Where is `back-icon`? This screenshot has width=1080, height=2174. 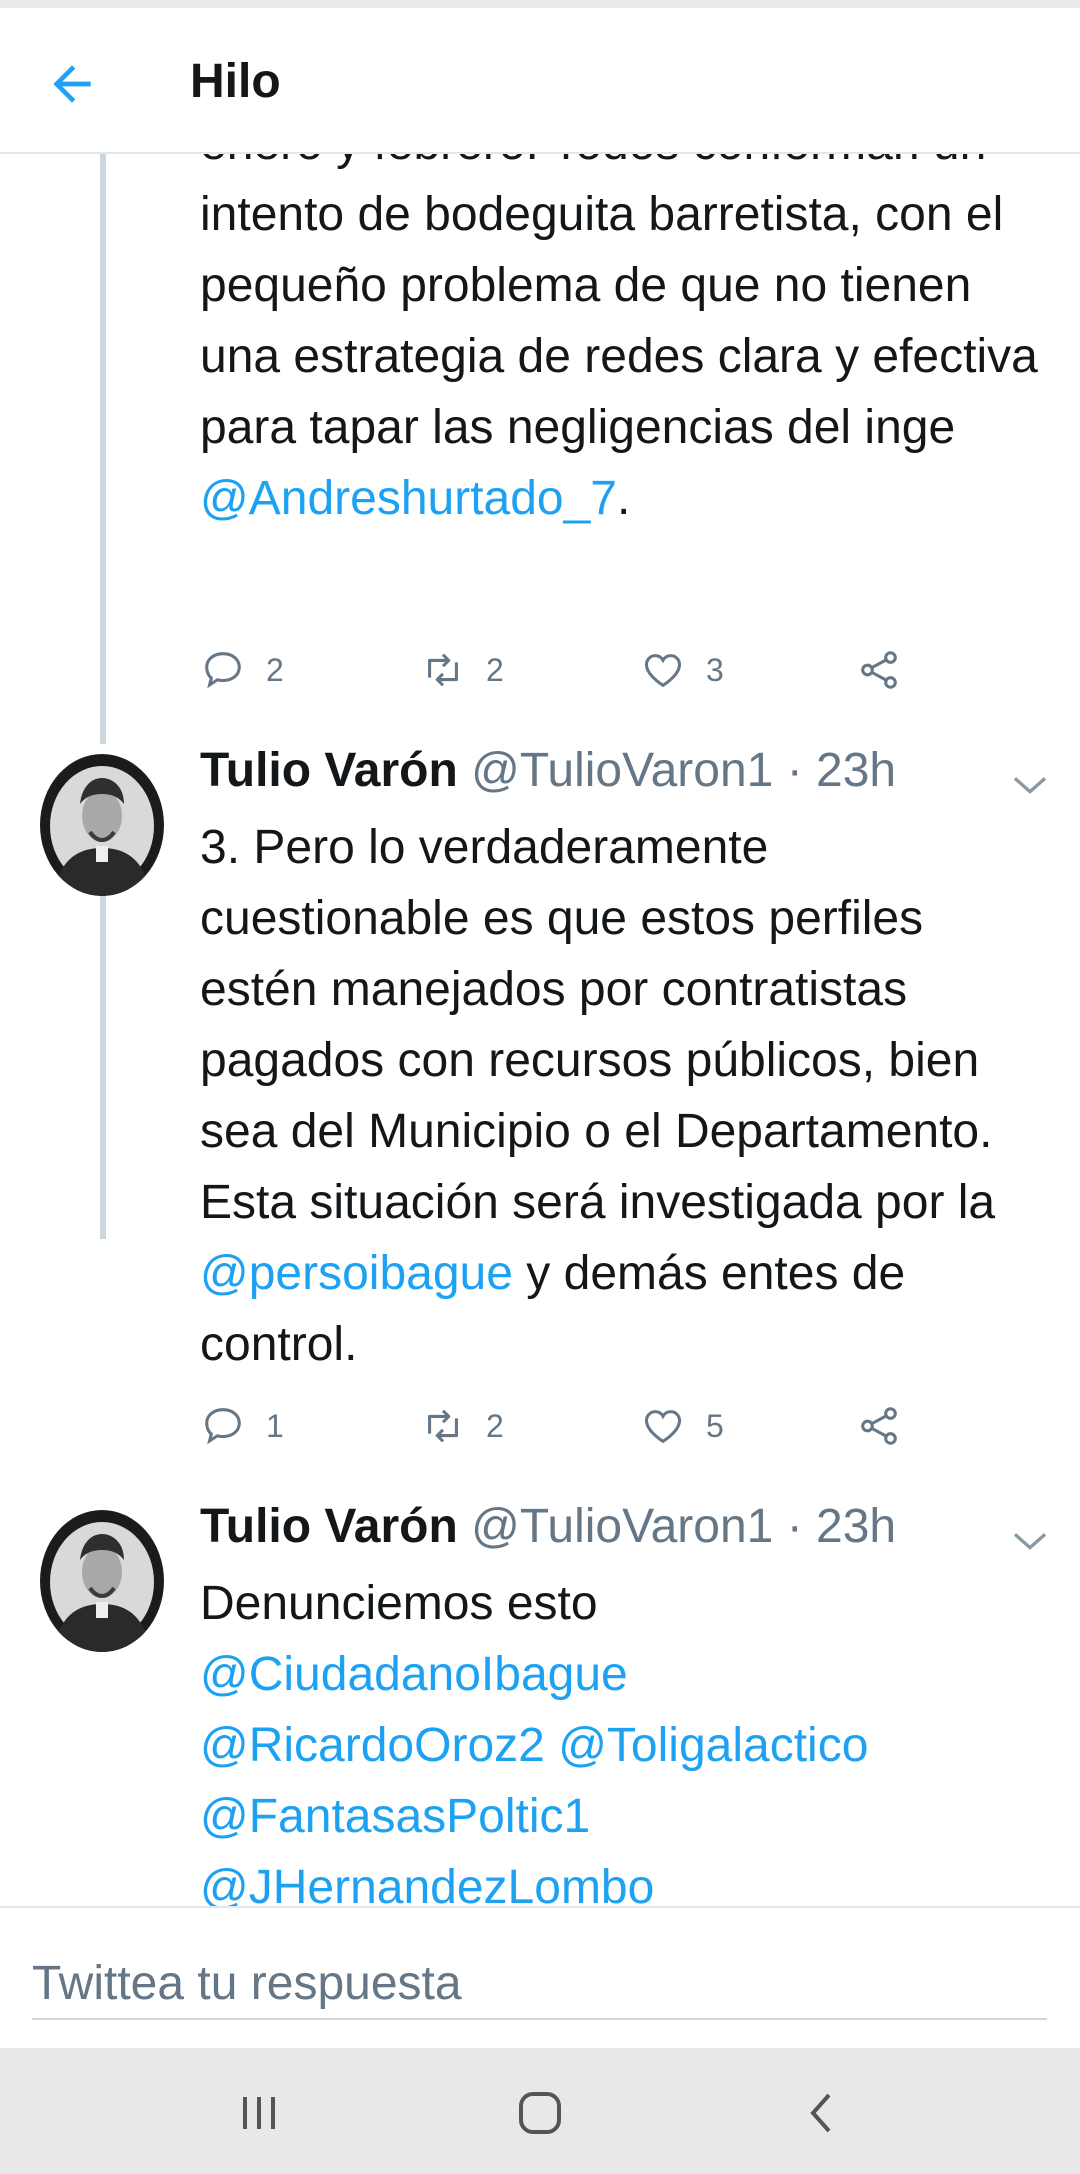
back-icon is located at coordinates (820, 2113).